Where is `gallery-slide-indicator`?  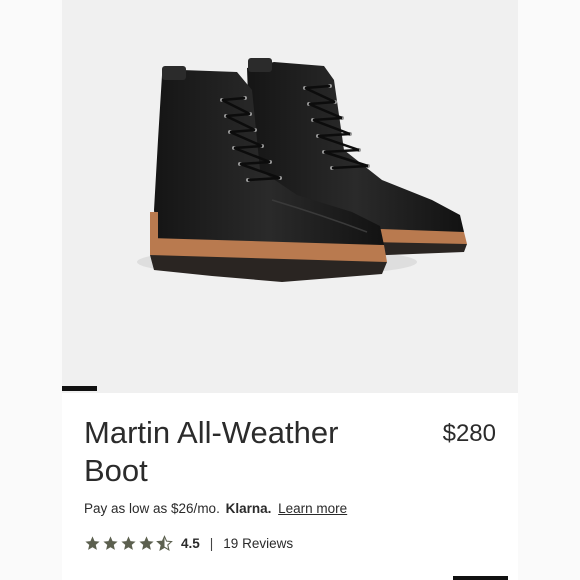 gallery-slide-indicator is located at coordinates (79, 388).